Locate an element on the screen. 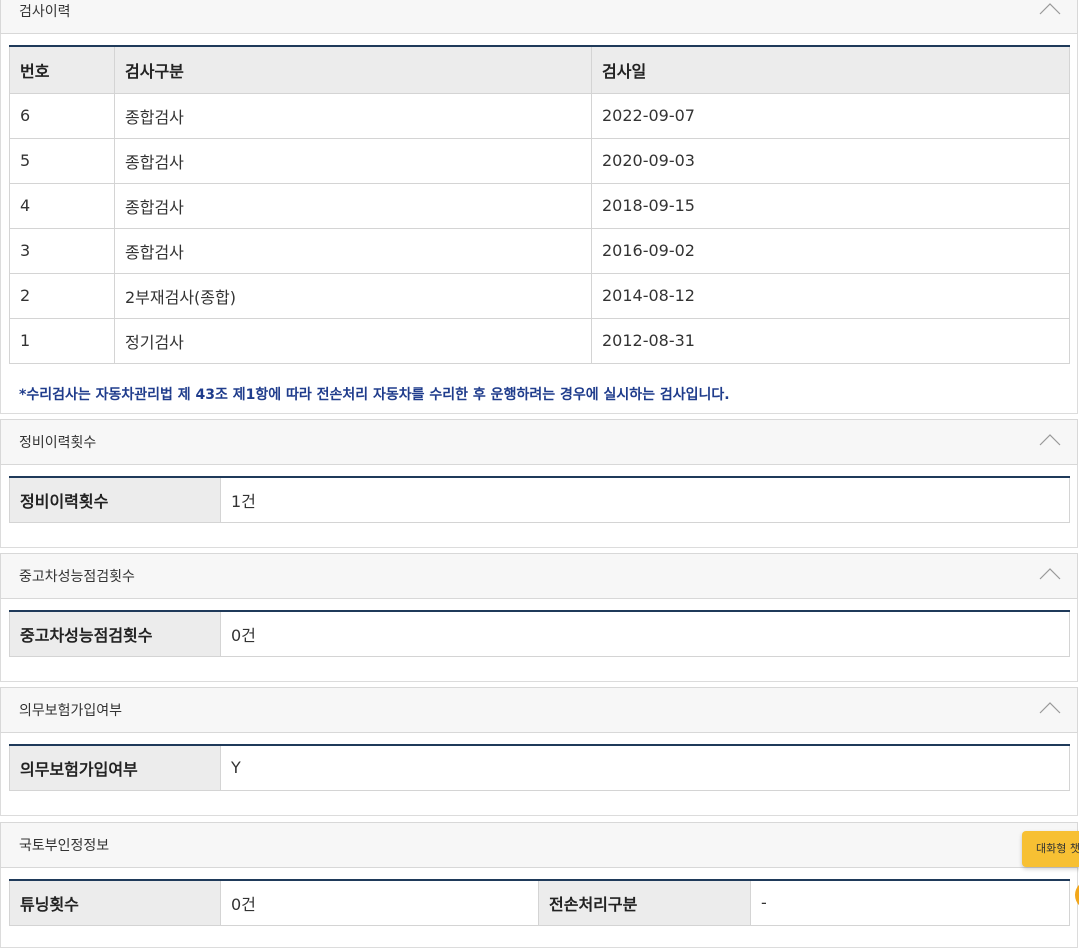 Image resolution: width=1079 pixels, height=948 pixels. used-car-check-table: 중고차성능점검횟수 0건 is located at coordinates (539, 633).